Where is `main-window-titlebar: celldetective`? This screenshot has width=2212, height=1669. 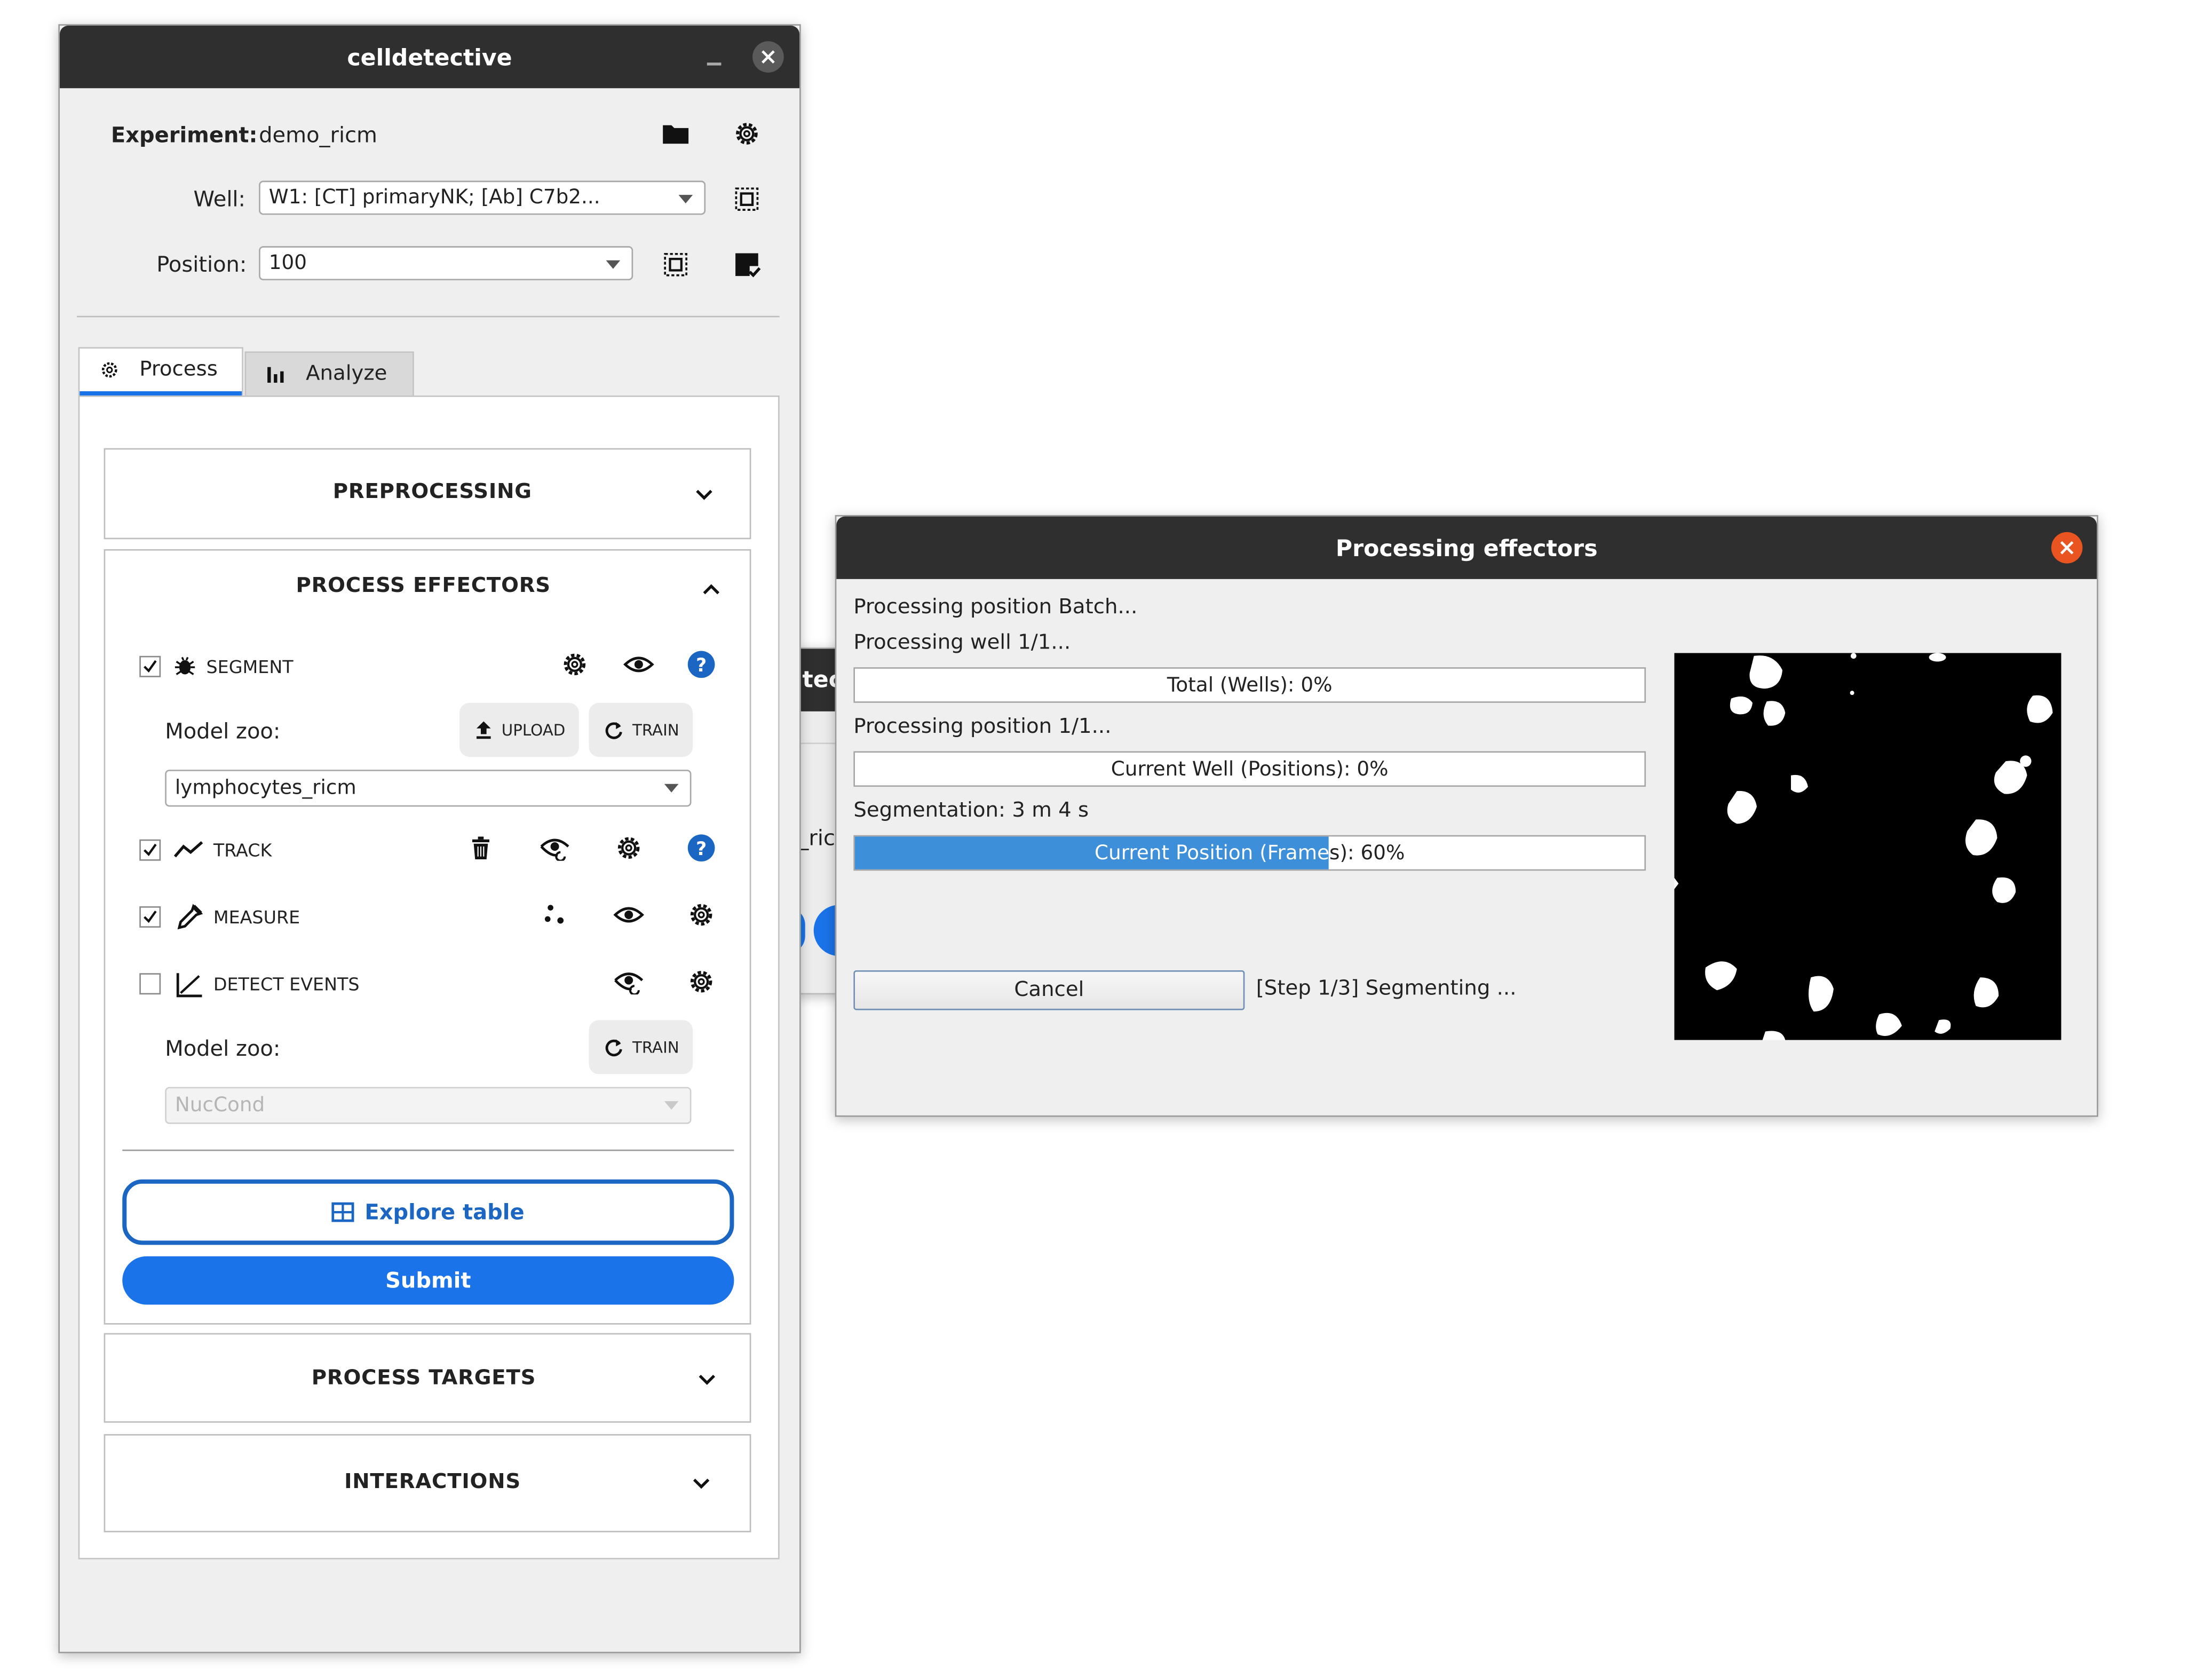 main-window-titlebar: celldetective is located at coordinates (429, 57).